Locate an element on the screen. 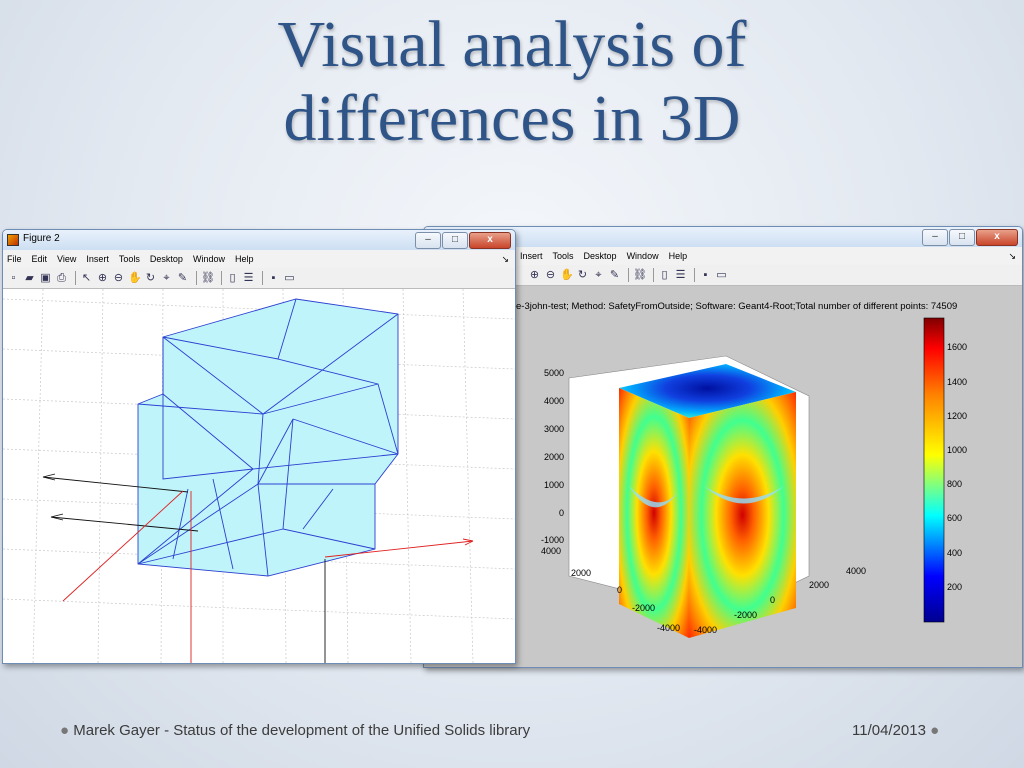 This screenshot has height=768, width=1024. slide-title-line1: Visual analysis of is located at coordinates (512, 44).